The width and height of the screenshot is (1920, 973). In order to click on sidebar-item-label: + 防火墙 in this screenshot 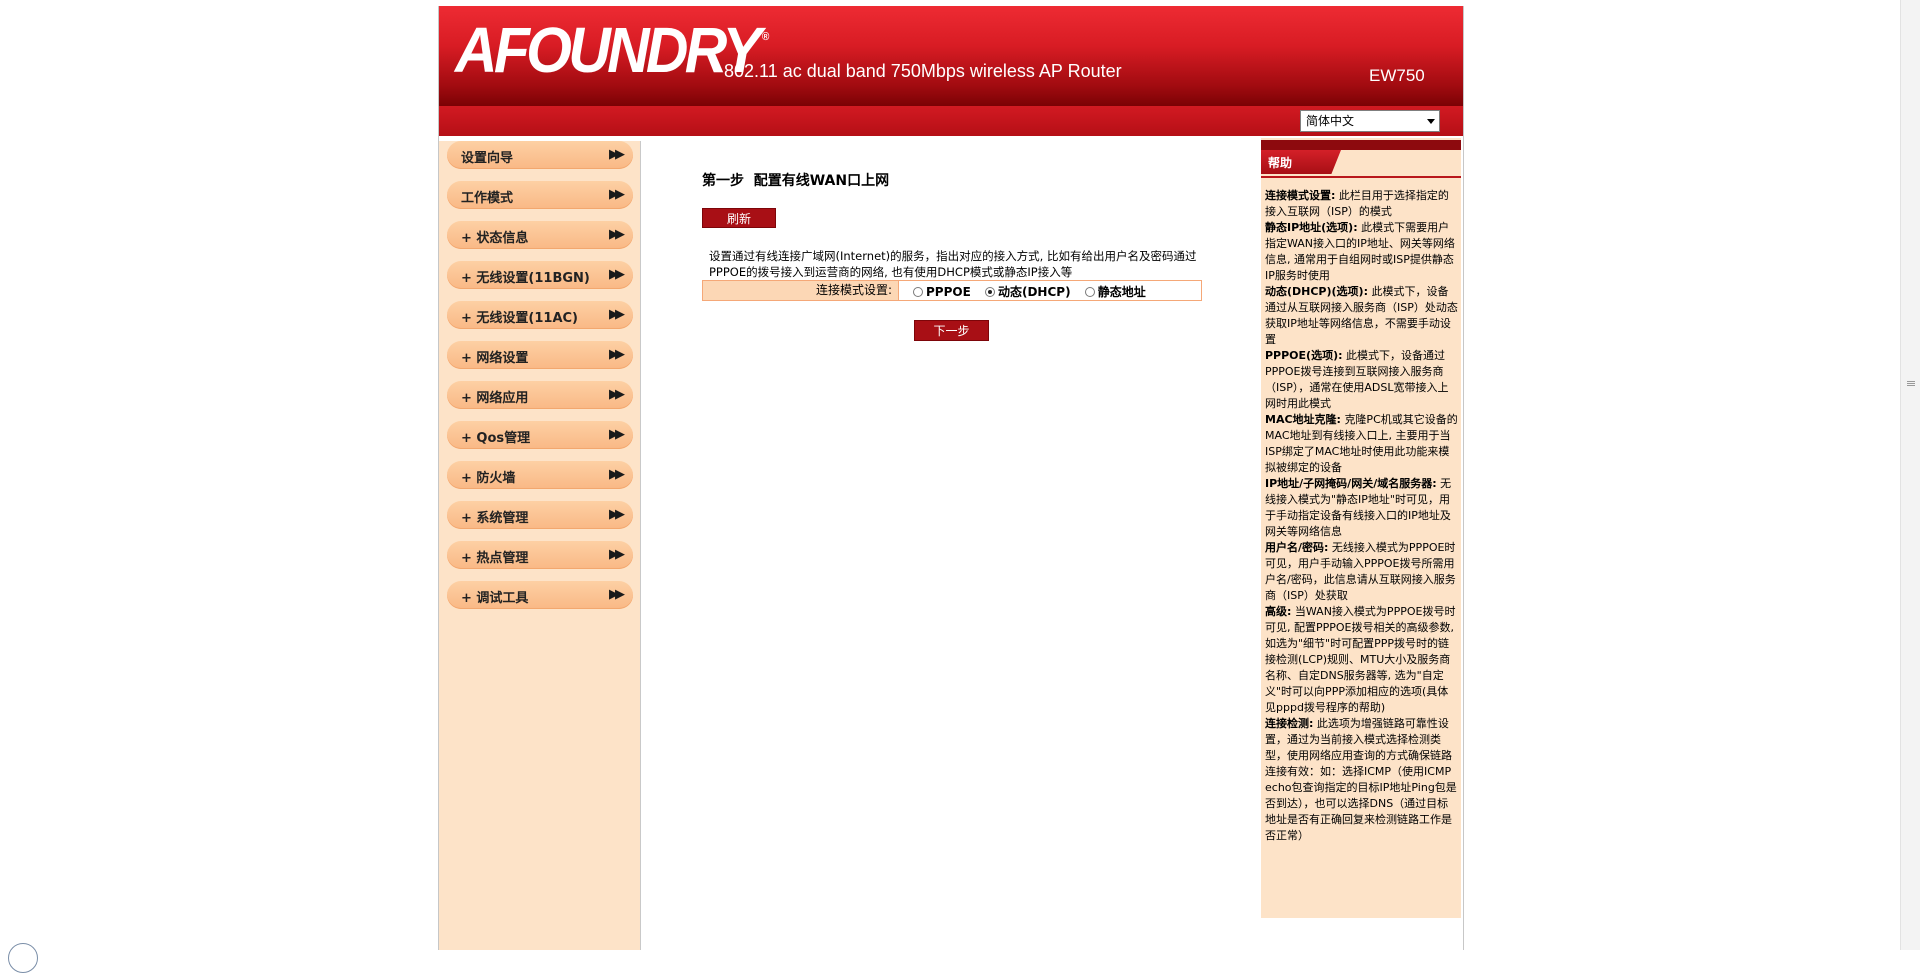, I will do `click(488, 478)`.